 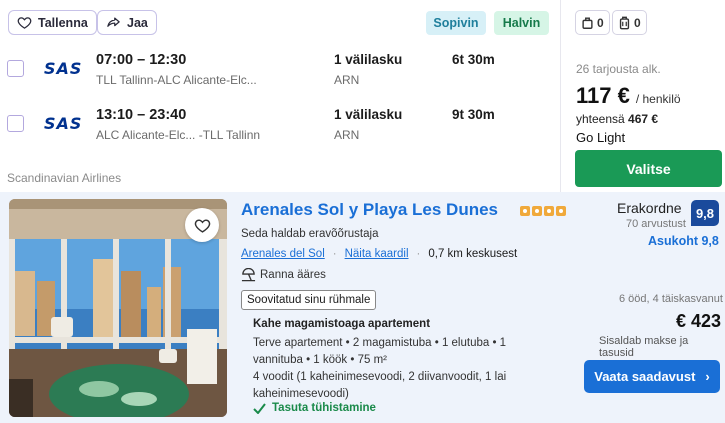 I want to click on recommended-tag: Soovitatud sinu rühmale, so click(x=309, y=300).